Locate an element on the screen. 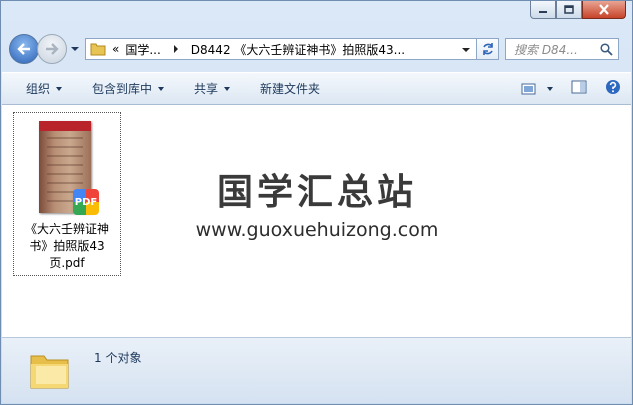 The width and height of the screenshot is (633, 405). maximize-button is located at coordinates (569, 10).